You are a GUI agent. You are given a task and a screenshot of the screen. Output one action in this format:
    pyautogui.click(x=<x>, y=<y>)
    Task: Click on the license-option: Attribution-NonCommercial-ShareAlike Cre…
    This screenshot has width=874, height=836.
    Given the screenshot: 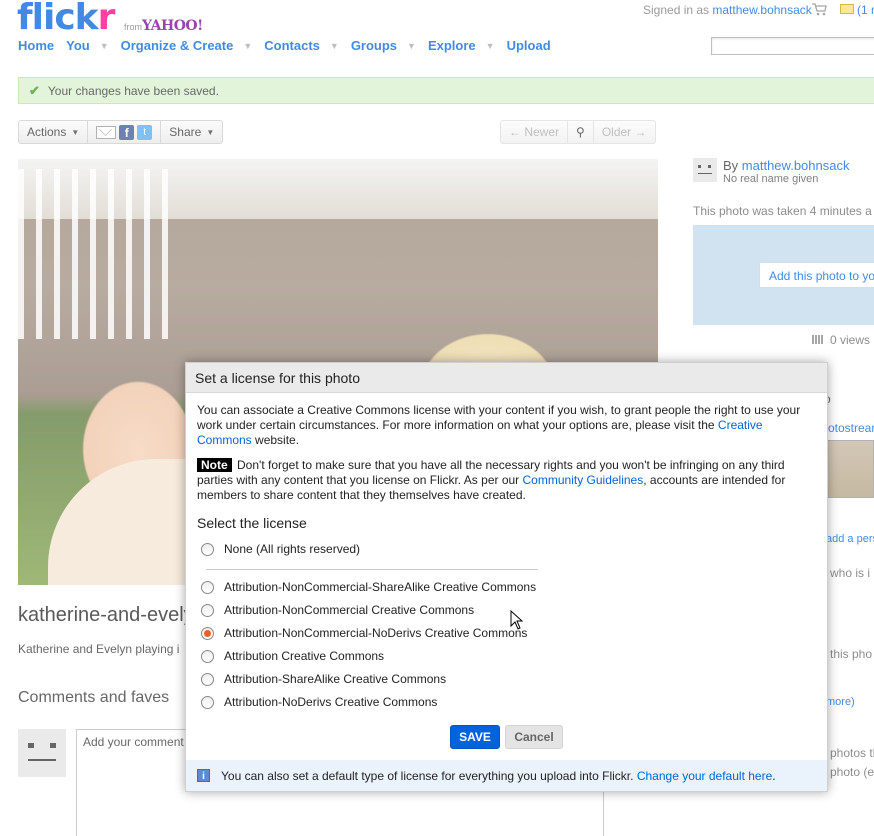 What is the action you would take?
    pyautogui.click(x=368, y=587)
    